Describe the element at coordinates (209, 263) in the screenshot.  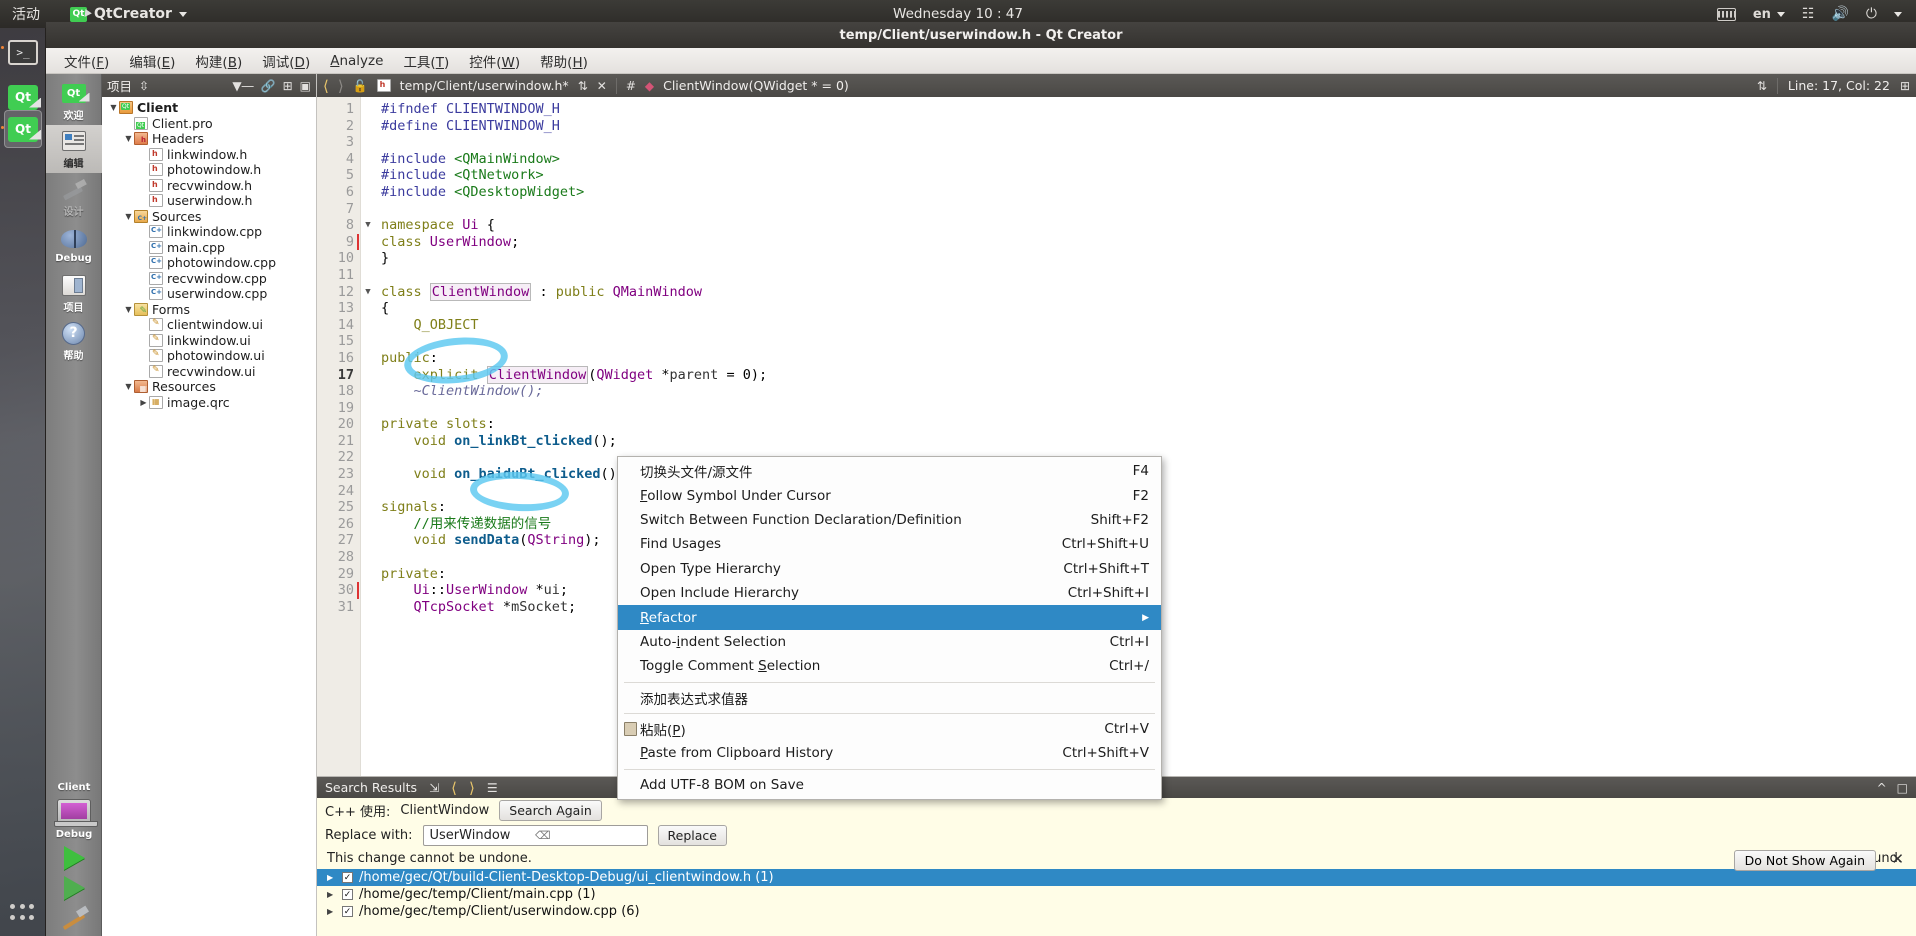
I see `tree-item-photowindow-cpp: photowindow.cpp` at that location.